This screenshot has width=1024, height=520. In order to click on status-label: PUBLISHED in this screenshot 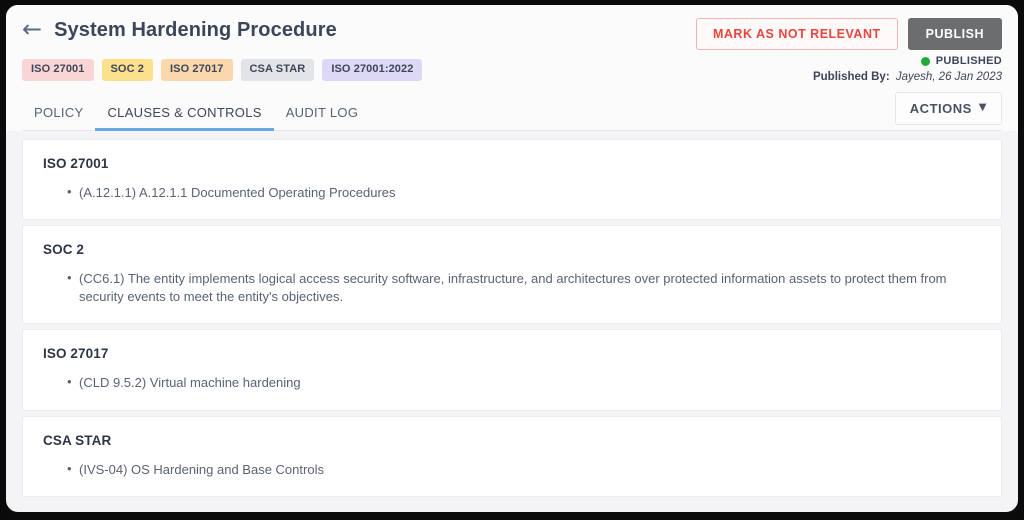, I will do `click(968, 61)`.